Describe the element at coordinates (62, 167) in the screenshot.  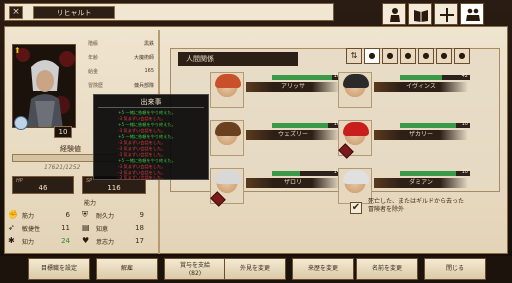
I see `exp-value: 17621/1252` at that location.